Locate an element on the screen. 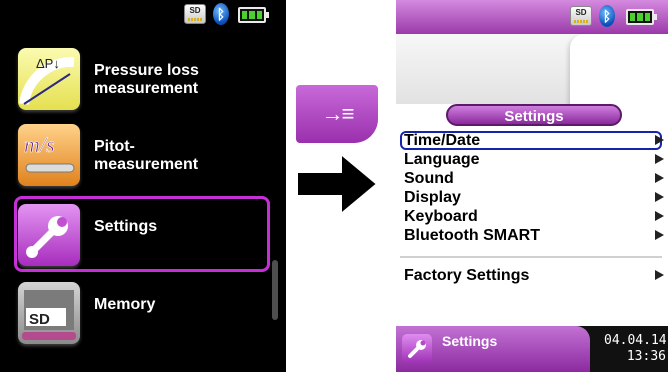  page-title: Settings is located at coordinates (534, 115).